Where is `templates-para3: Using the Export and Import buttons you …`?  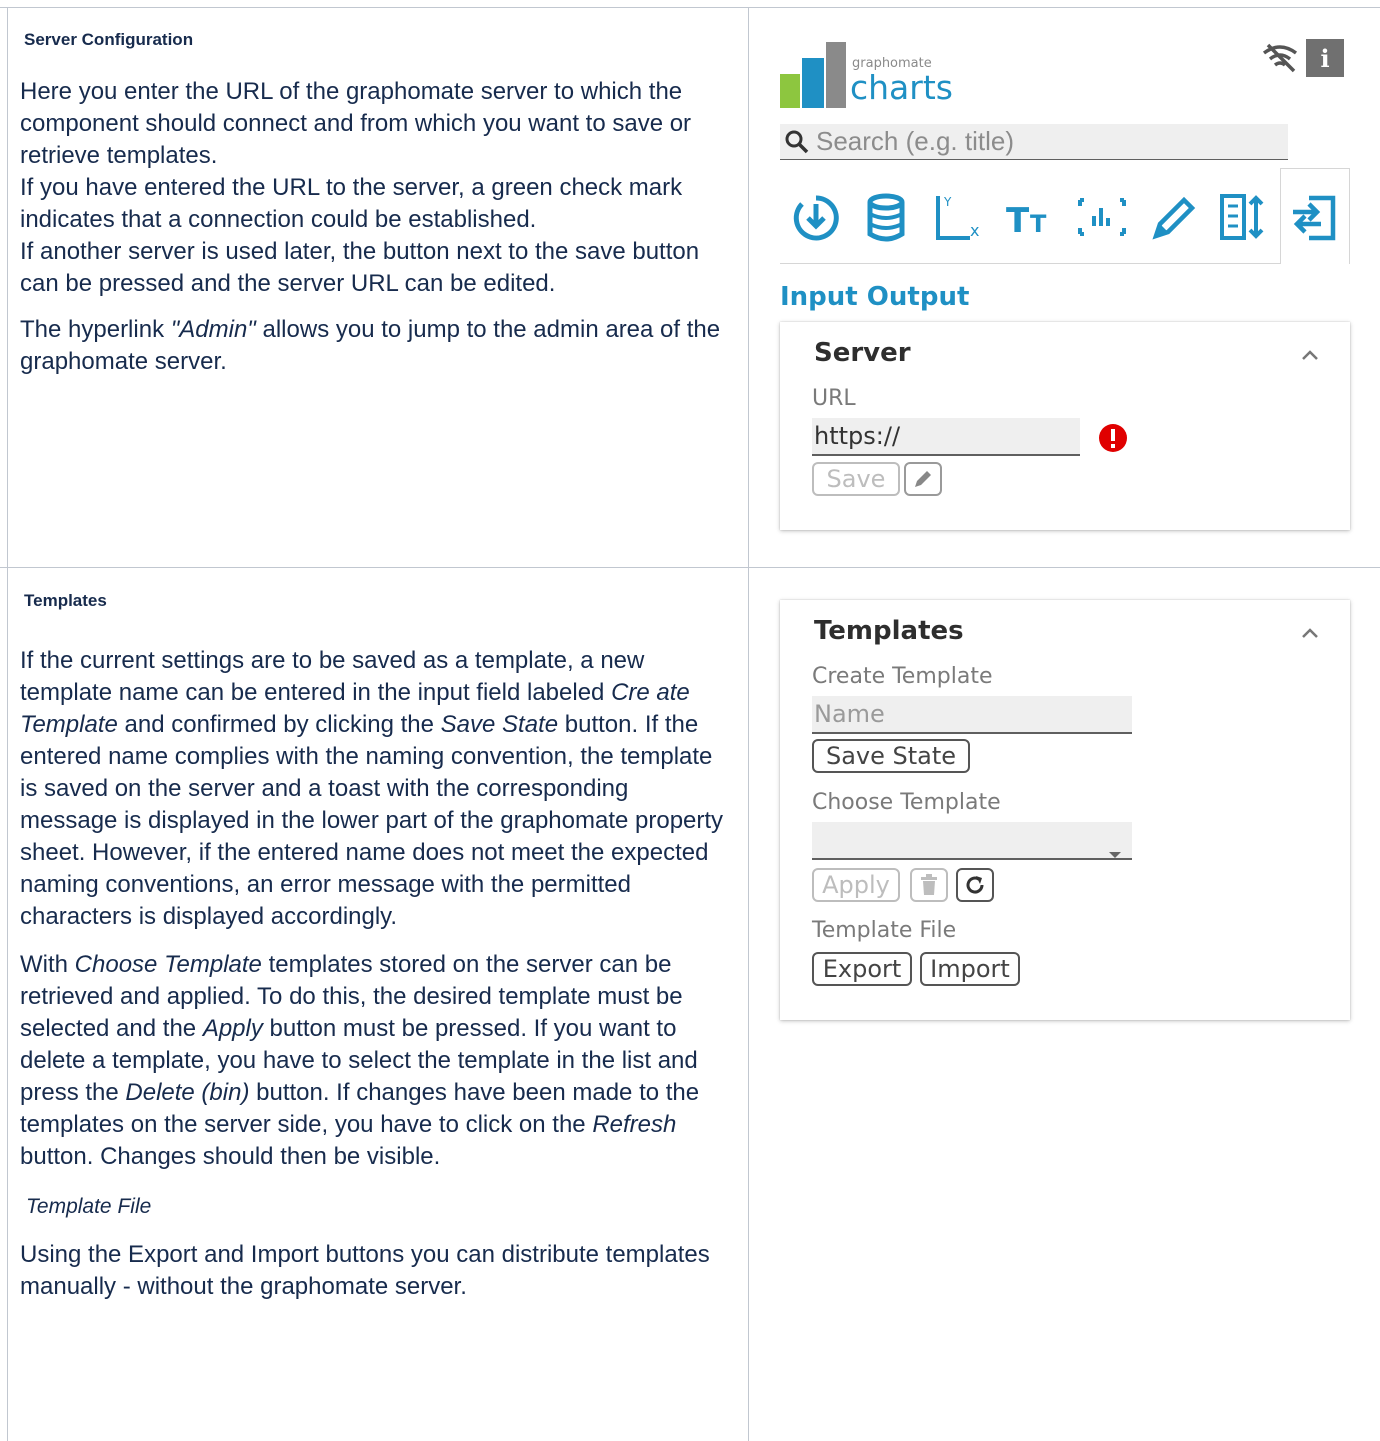 templates-para3: Using the Export and Import buttons you … is located at coordinates (365, 1270).